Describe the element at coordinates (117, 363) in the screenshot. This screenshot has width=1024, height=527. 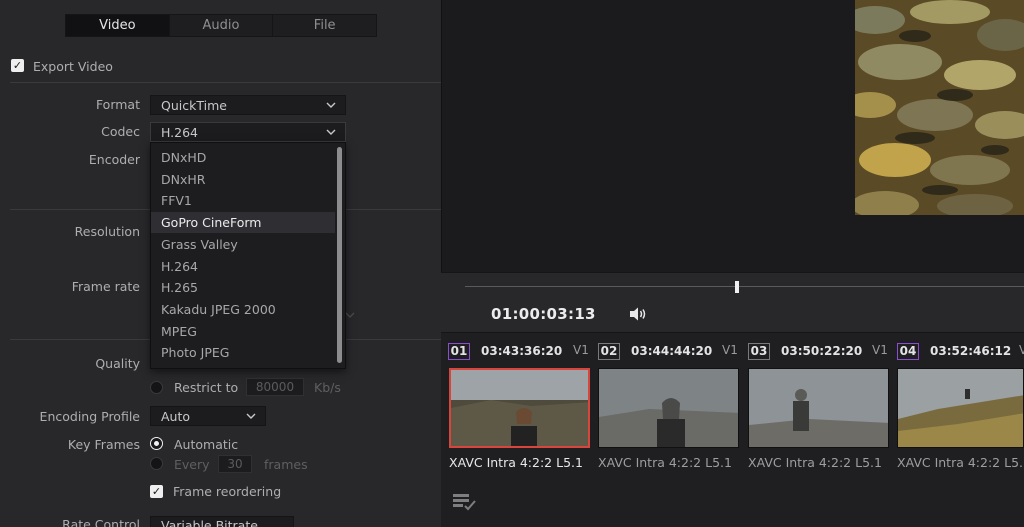
I see `quality-label: Quality` at that location.